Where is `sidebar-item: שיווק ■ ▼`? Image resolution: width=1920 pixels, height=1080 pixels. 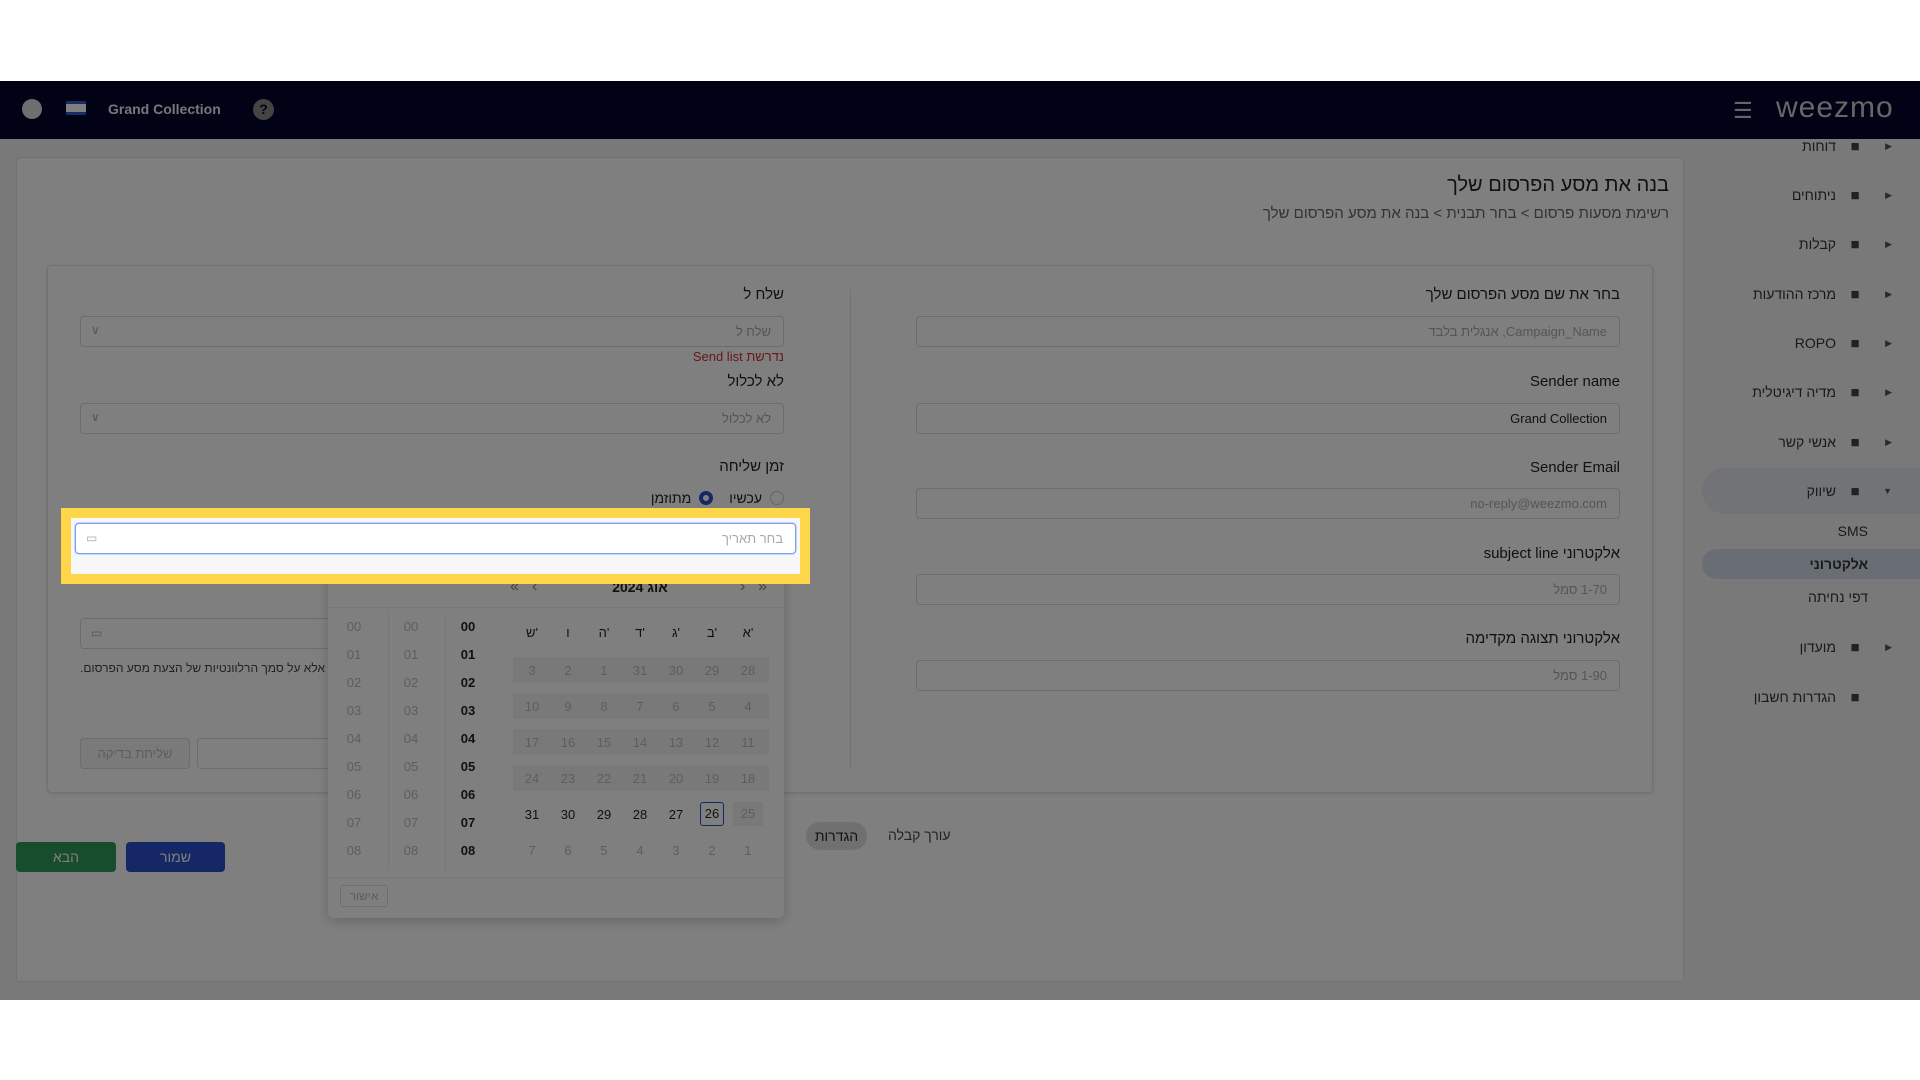 sidebar-item: שיווק ■ ▼ is located at coordinates (1811, 491).